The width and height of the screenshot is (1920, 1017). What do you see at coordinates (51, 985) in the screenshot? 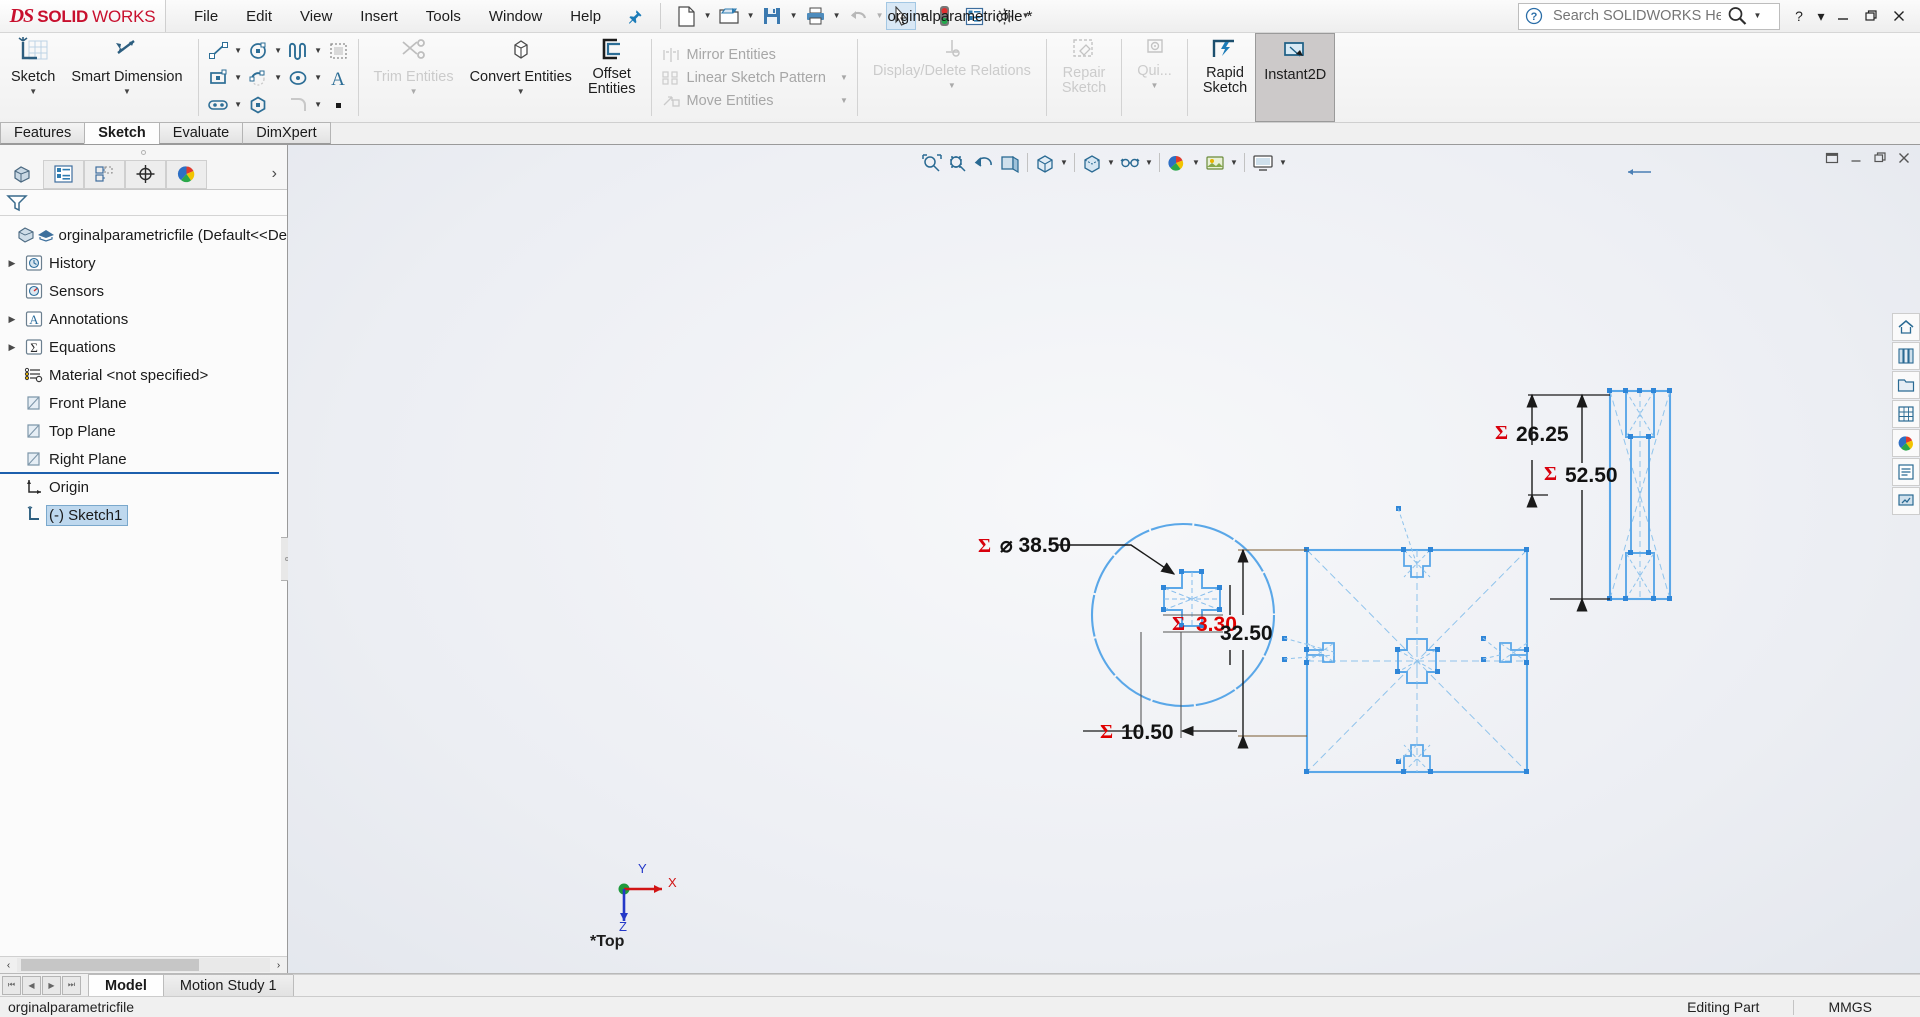
I see `next-button: ▶` at bounding box center [51, 985].